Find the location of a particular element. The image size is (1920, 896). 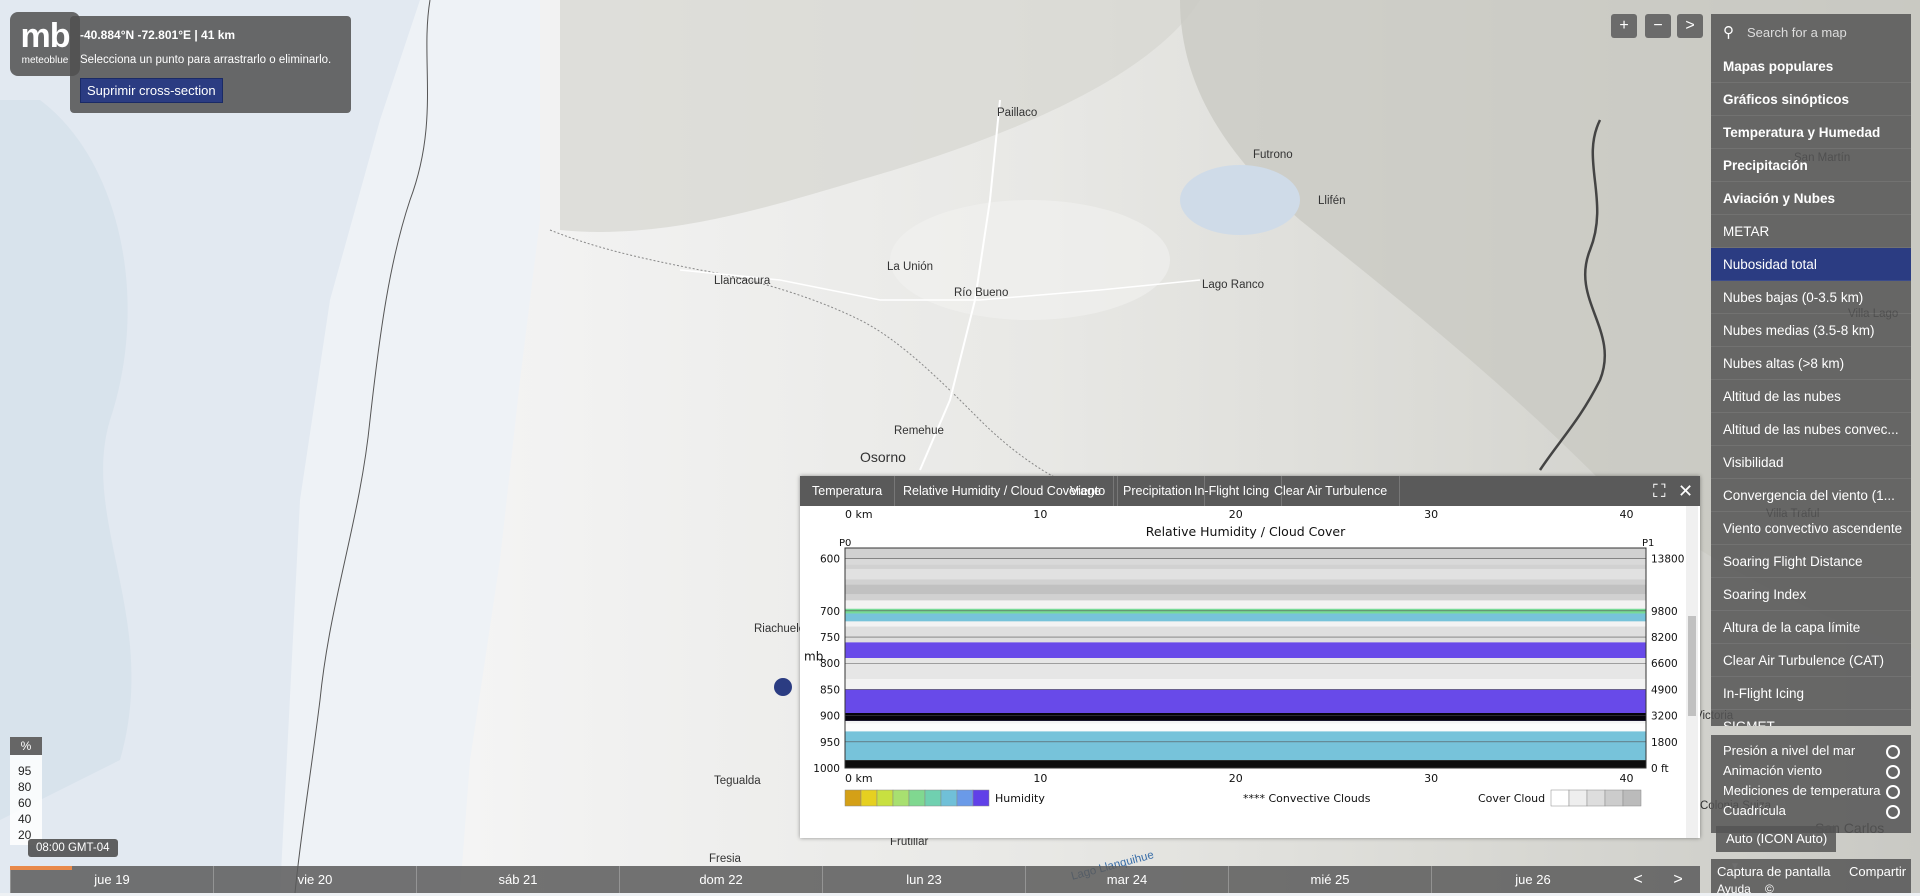

layer-toggle-label: Presión a nivel del mar is located at coordinates (1789, 750).